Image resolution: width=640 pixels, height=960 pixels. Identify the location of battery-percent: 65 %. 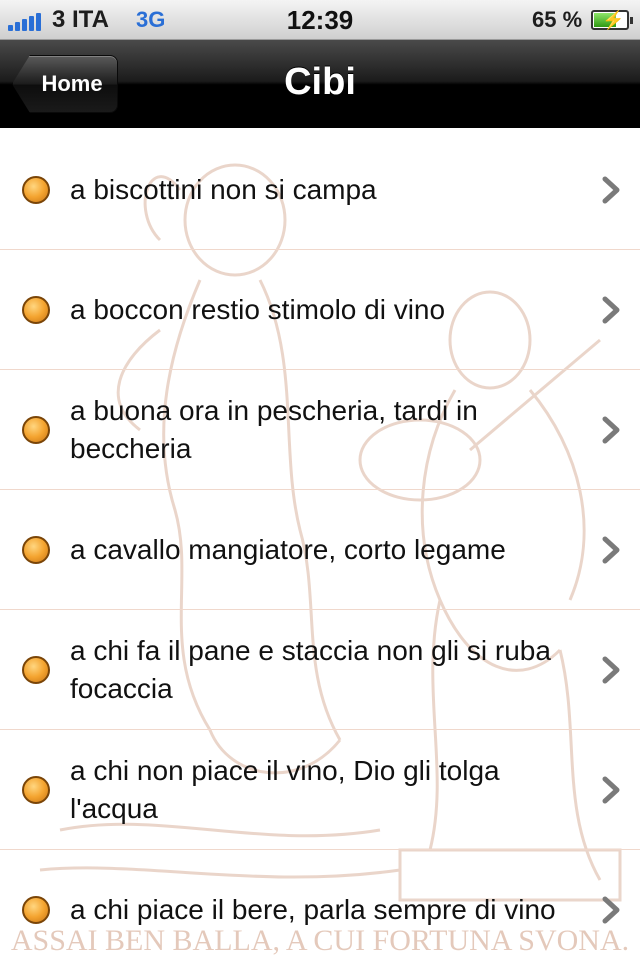
(557, 19).